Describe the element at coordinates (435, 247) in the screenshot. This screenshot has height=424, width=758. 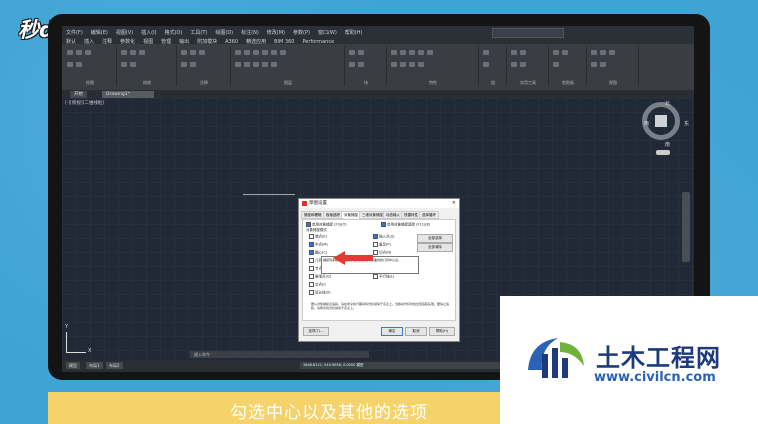
I see `clear-all-button: 全部清除` at that location.